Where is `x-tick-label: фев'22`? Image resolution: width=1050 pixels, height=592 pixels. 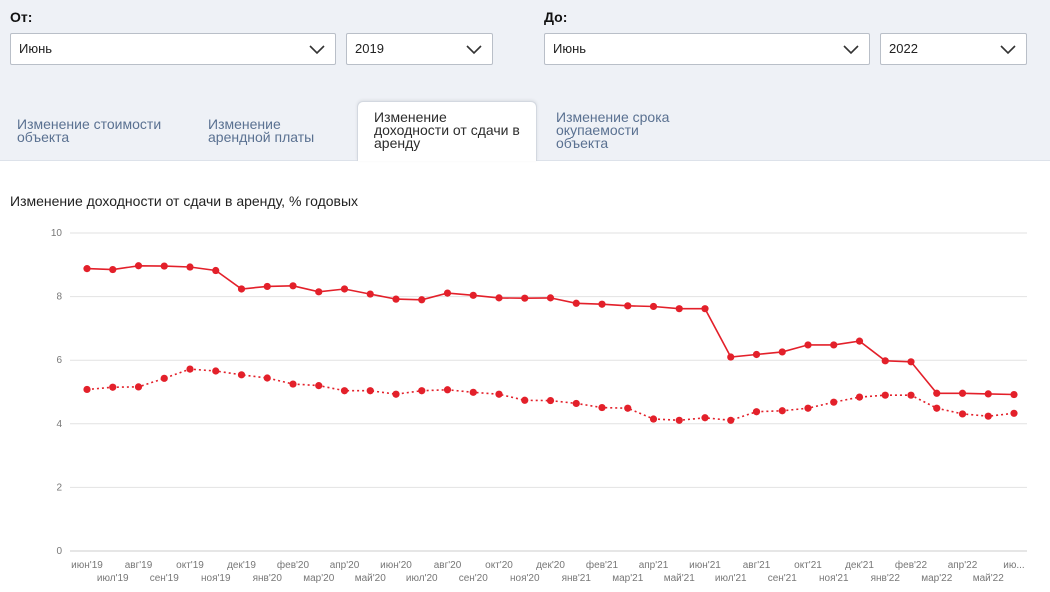
x-tick-label: фев'22 is located at coordinates (911, 565).